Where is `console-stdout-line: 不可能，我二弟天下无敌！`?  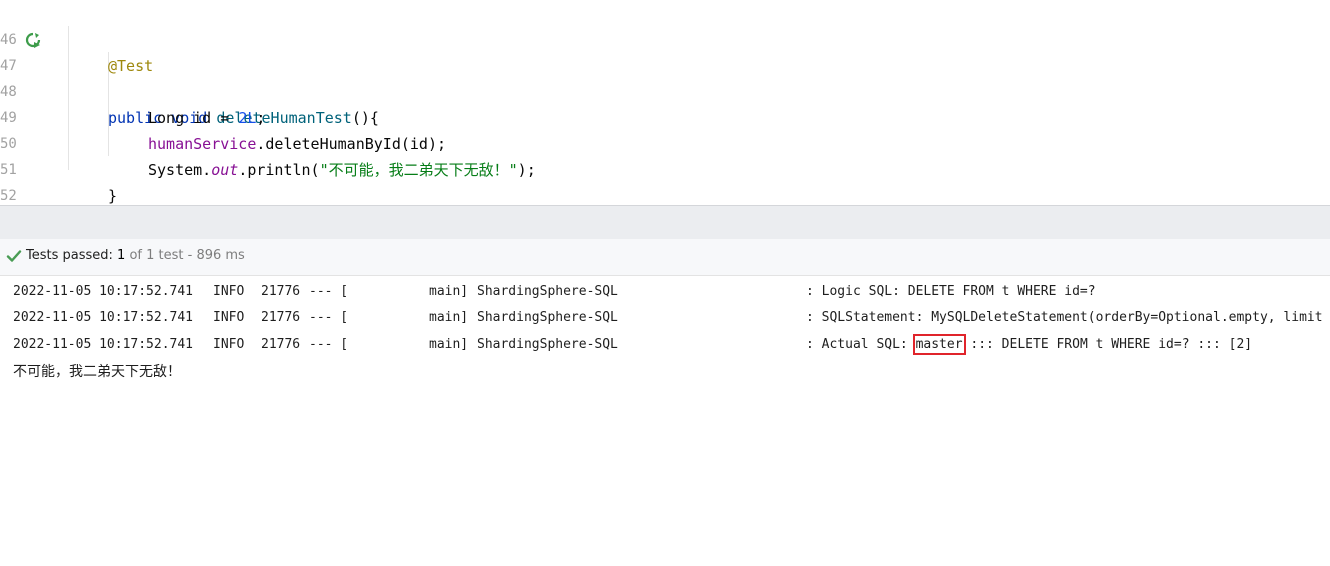
console-stdout-line: 不可能，我二弟天下无敌！ is located at coordinates (97, 372).